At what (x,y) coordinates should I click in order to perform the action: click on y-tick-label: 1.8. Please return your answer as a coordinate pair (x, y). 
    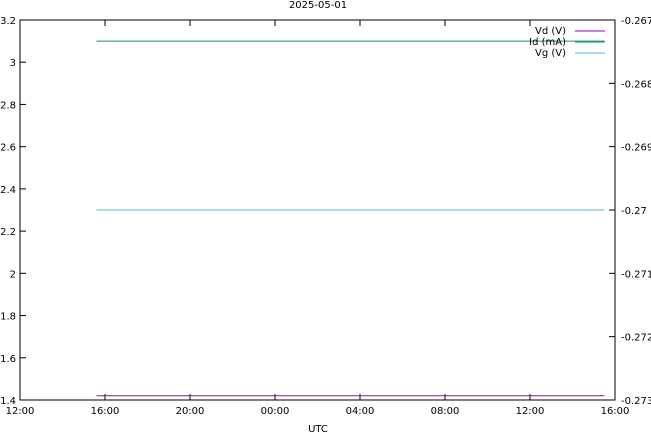
    Looking at the image, I should click on (8, 317).